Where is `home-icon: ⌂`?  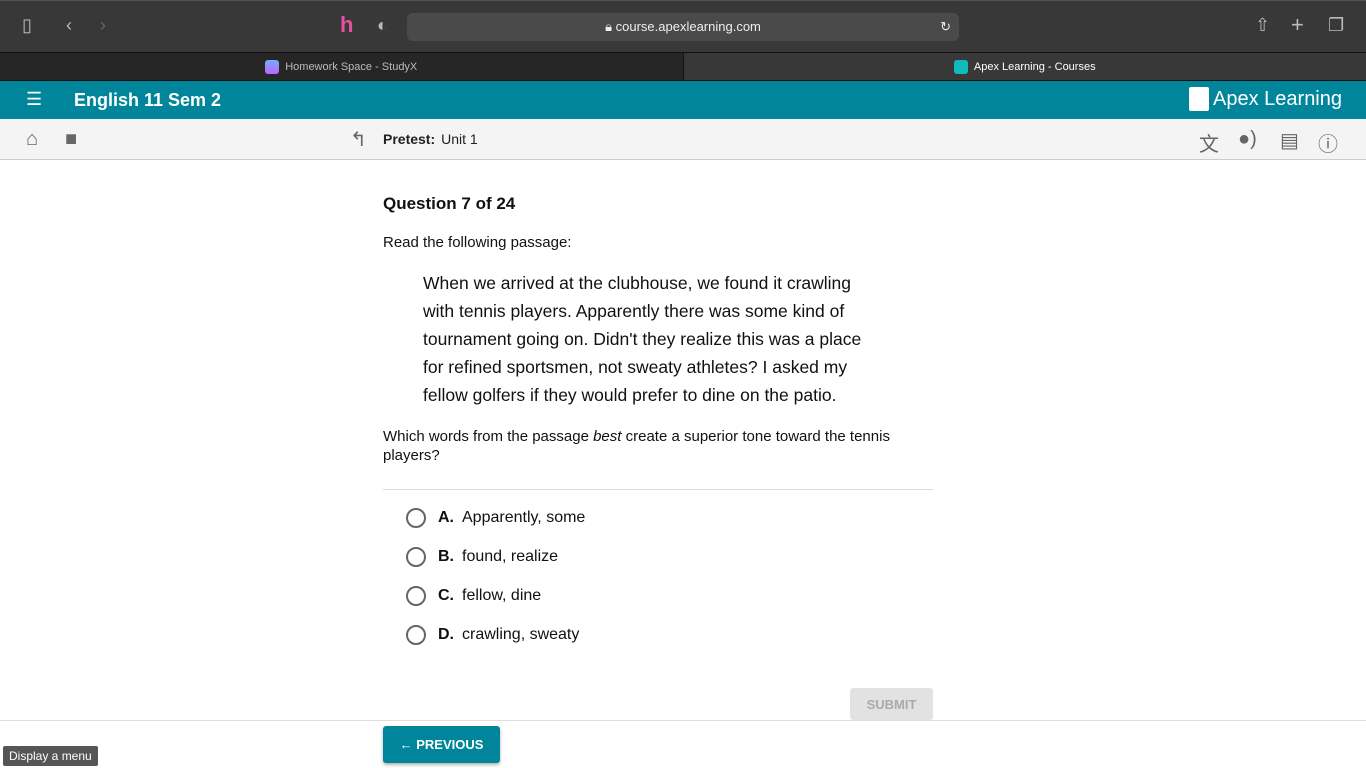 home-icon: ⌂ is located at coordinates (32, 139).